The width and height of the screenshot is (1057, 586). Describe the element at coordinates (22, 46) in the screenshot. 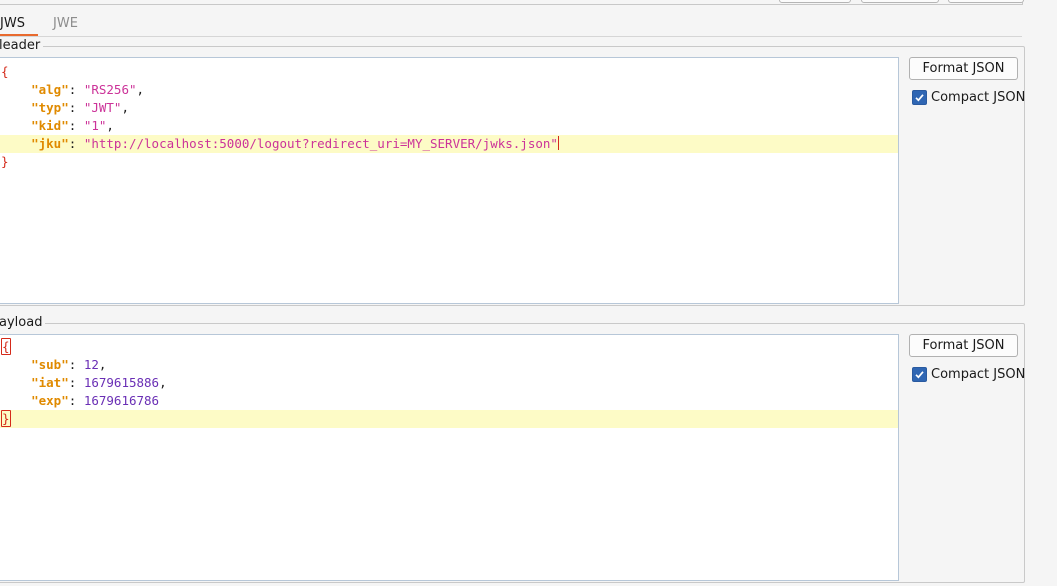

I see `header-group-title: leader` at that location.